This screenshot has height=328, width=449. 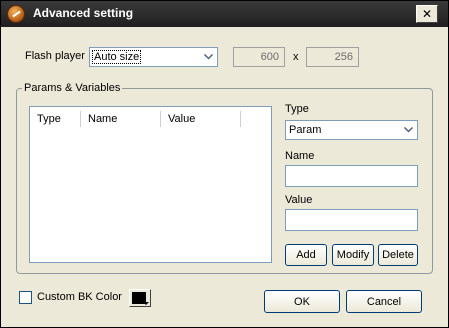 I want to click on column-header-value: Value, so click(x=201, y=118).